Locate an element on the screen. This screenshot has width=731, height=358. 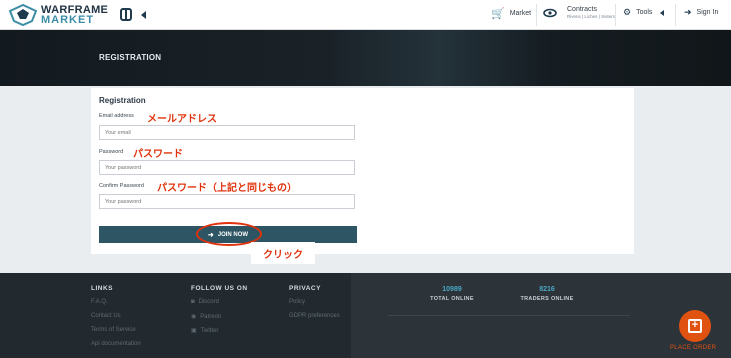
password-label: Password is located at coordinates (111, 152).